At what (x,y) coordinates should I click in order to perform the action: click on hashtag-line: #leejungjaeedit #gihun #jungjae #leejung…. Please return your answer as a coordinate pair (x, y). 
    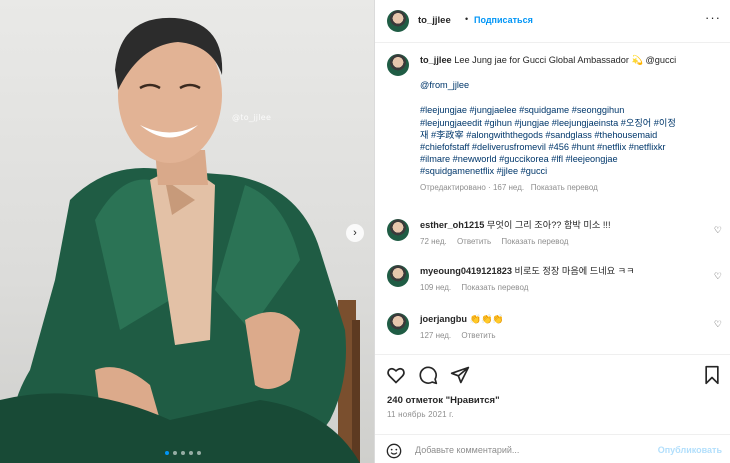
    Looking at the image, I should click on (571, 123).